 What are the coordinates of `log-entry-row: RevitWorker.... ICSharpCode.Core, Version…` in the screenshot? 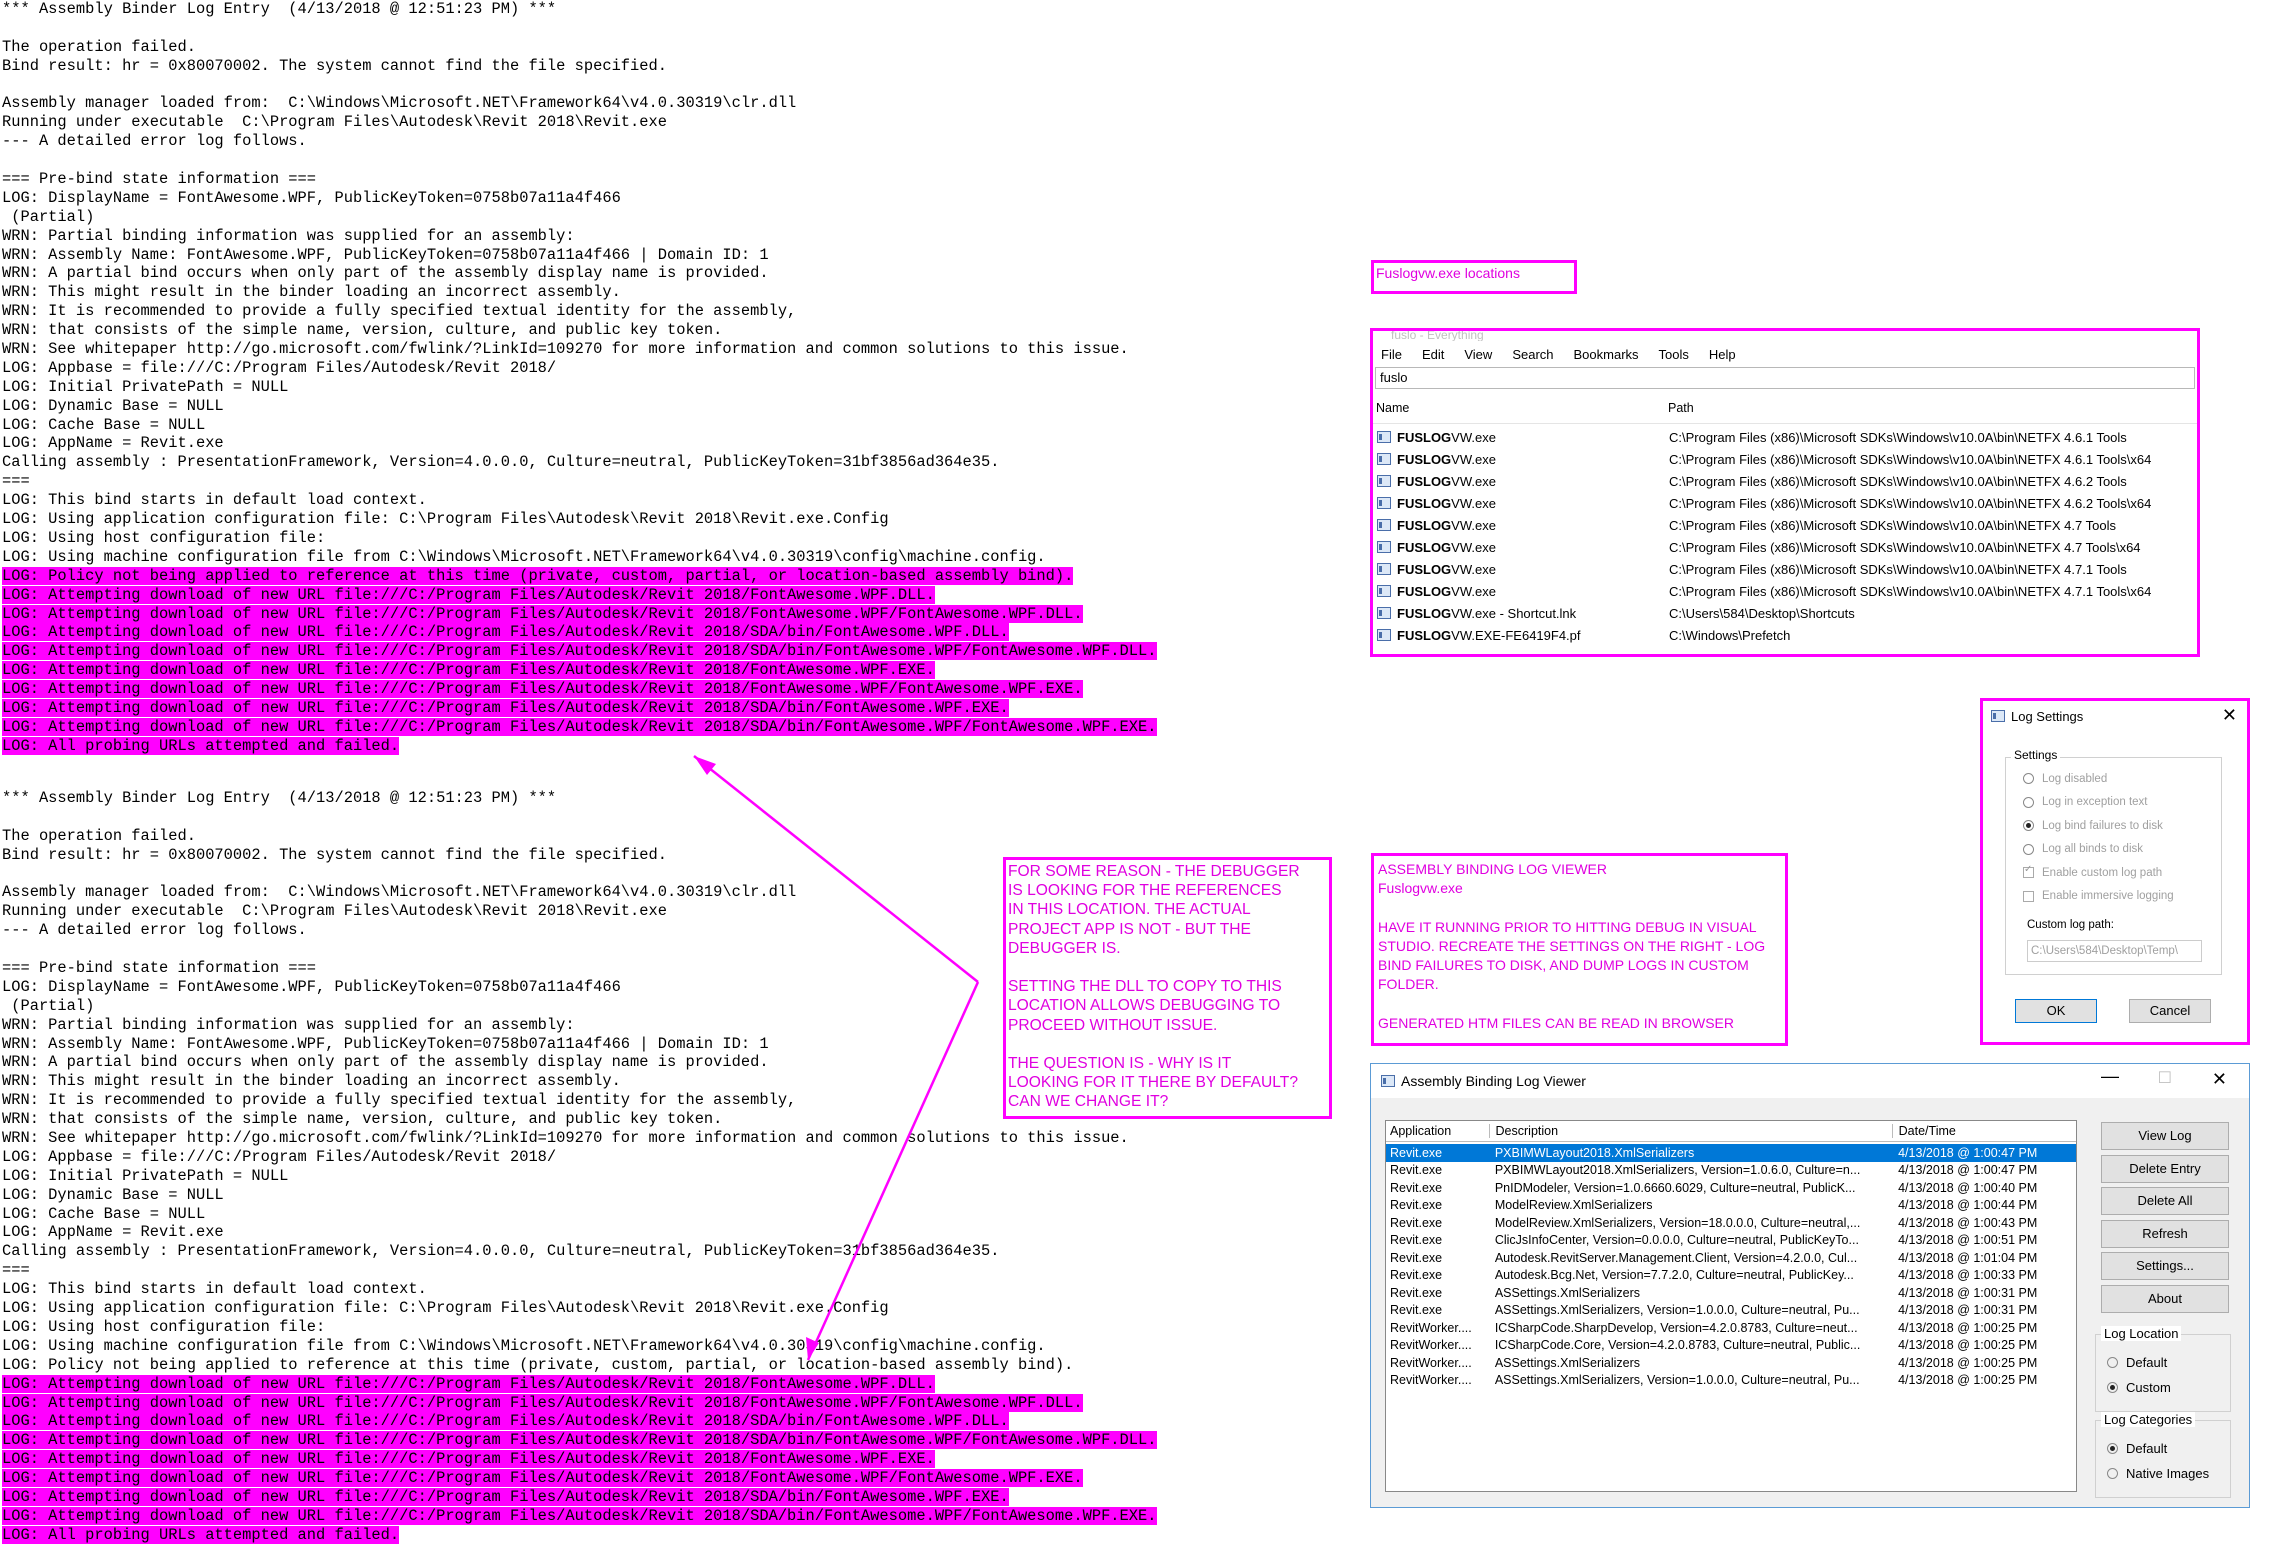 It's located at (1731, 1346).